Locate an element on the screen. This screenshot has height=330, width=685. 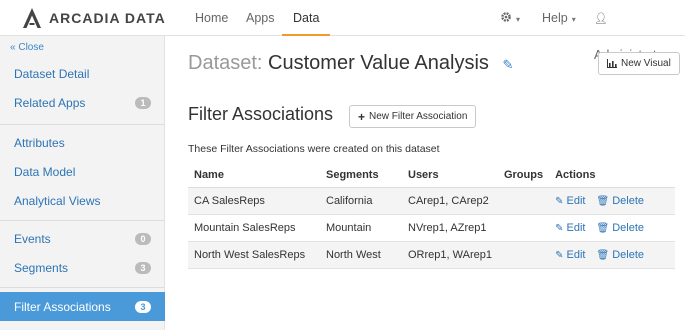
dataset-name: Customer Value Analysis is located at coordinates (378, 63).